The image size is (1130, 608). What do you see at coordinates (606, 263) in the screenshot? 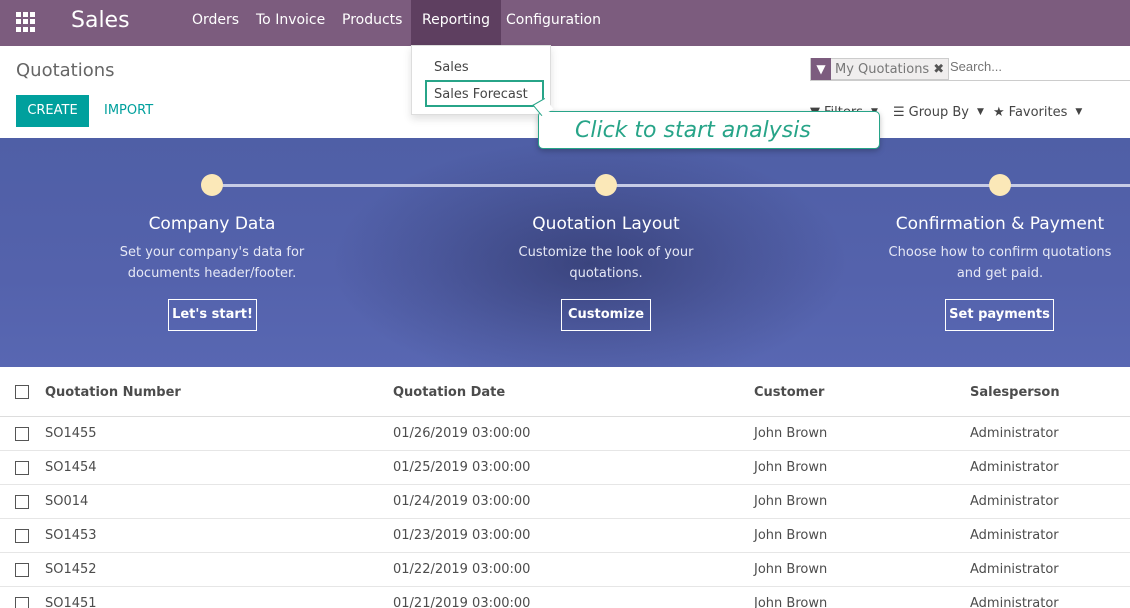
I see `step-description: Customize the look of your quotations.` at bounding box center [606, 263].